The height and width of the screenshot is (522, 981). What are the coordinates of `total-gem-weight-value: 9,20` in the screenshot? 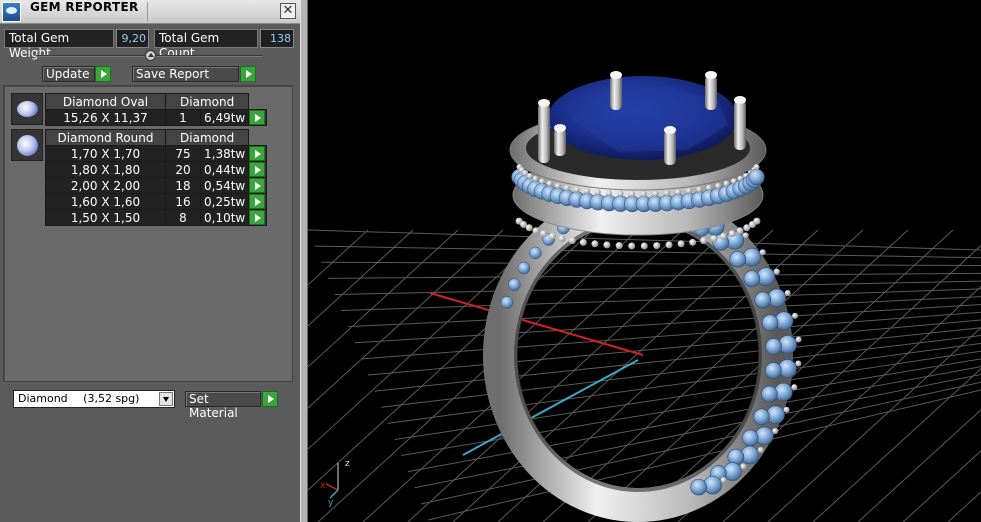 It's located at (132, 38).